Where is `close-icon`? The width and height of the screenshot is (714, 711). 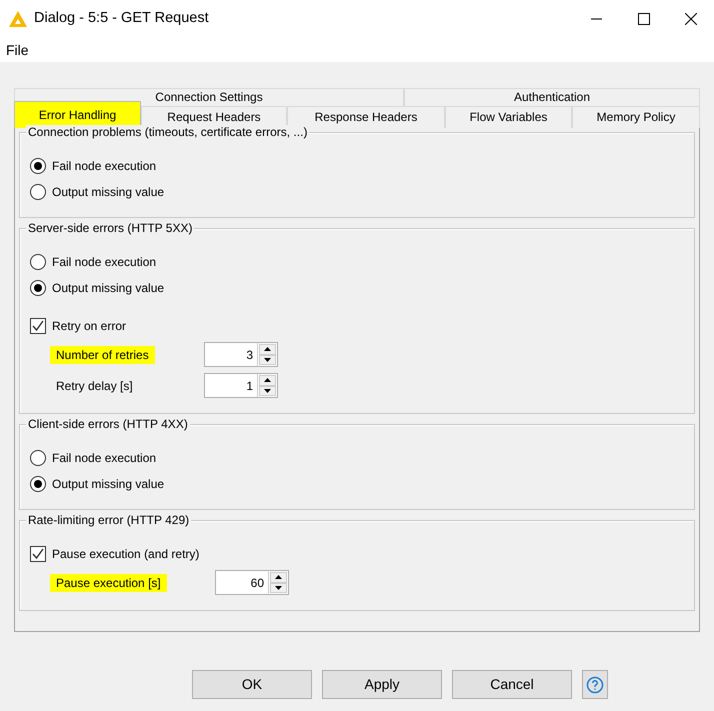
close-icon is located at coordinates (690, 19).